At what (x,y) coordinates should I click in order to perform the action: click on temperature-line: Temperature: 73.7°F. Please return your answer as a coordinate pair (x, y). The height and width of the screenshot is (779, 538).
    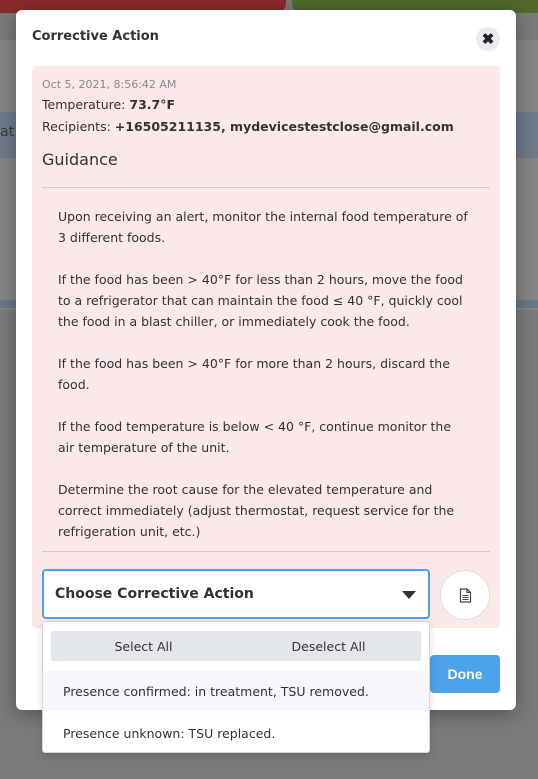
    Looking at the image, I should click on (108, 104).